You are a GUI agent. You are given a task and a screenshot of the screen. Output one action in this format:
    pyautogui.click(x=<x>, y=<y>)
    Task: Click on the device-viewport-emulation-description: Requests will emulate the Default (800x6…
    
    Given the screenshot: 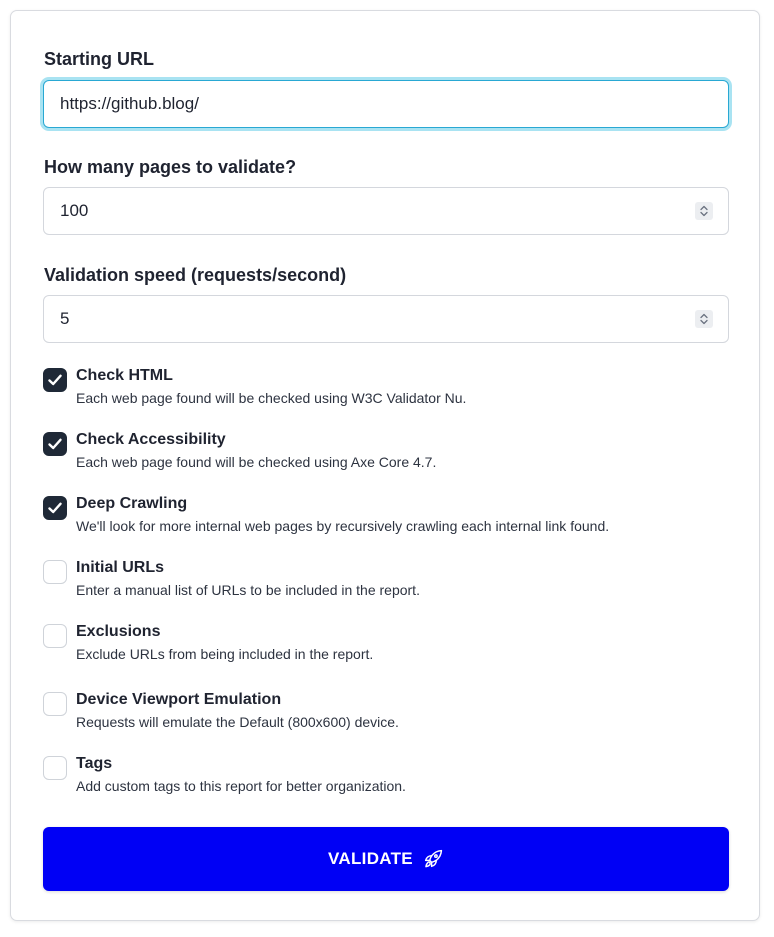 What is the action you would take?
    pyautogui.click(x=237, y=722)
    